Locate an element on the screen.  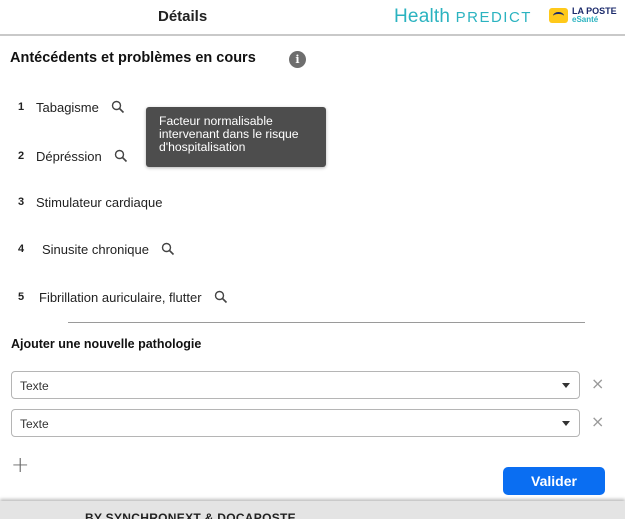
la-poste-logo-icon is located at coordinates (558, 15).